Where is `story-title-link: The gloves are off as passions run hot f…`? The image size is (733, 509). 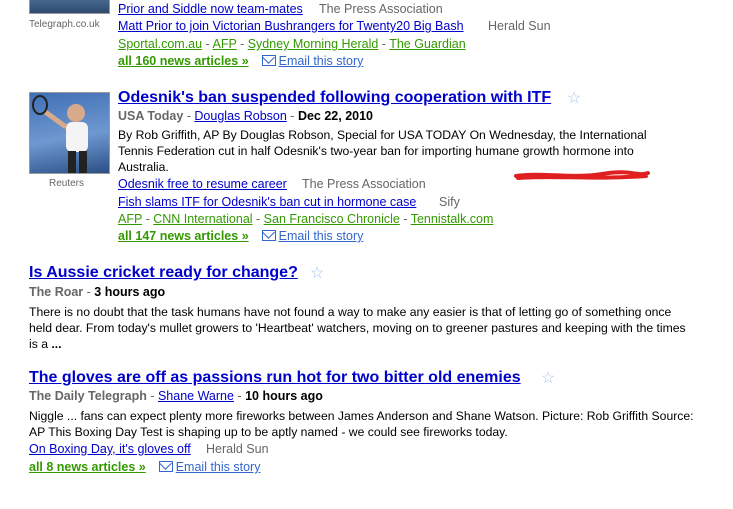
story-title-link: The gloves are off as passions run hot f… is located at coordinates (275, 378).